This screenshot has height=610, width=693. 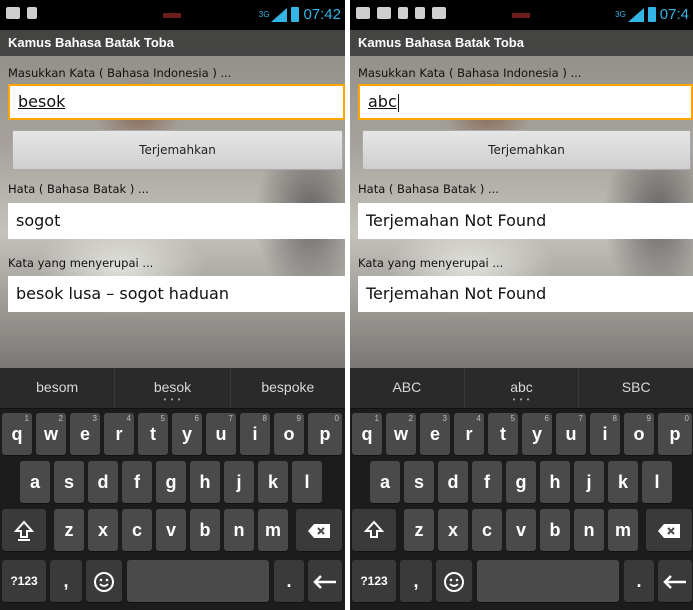 I want to click on emoji-icon, so click(x=454, y=582).